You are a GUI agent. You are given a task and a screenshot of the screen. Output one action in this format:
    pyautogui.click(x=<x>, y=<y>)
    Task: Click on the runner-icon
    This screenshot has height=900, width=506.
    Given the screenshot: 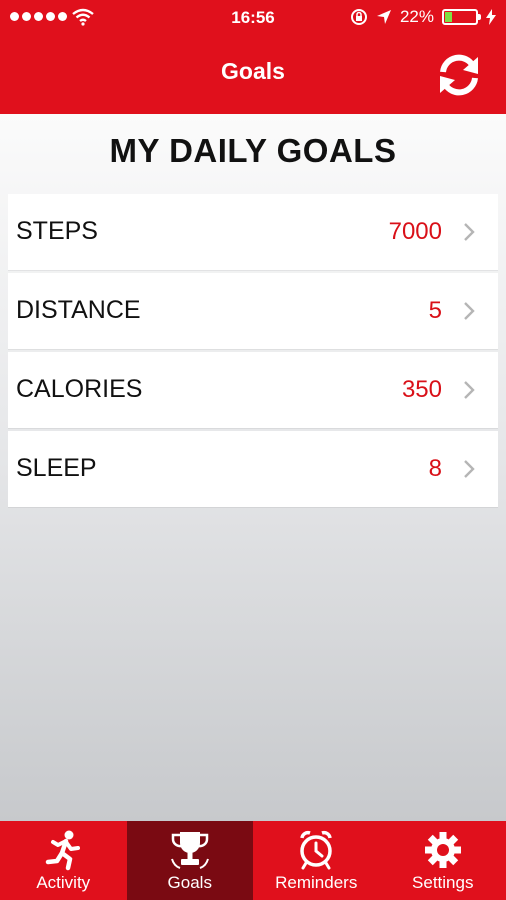 What is the action you would take?
    pyautogui.click(x=63, y=850)
    